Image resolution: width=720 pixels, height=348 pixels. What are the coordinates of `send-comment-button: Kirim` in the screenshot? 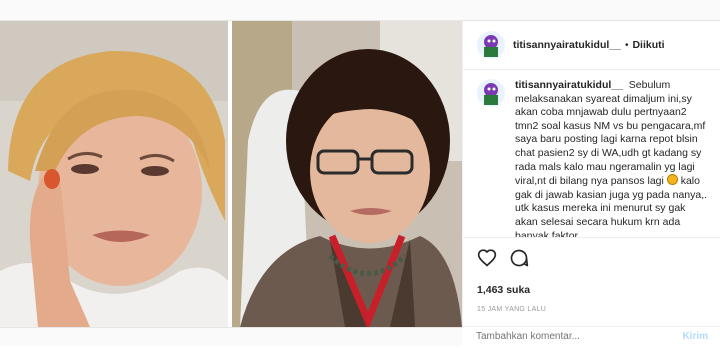 It's located at (695, 336).